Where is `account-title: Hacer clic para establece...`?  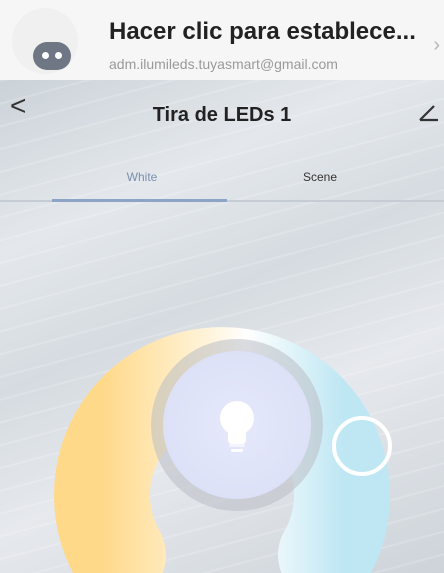
account-title: Hacer clic para establece... is located at coordinates (262, 31).